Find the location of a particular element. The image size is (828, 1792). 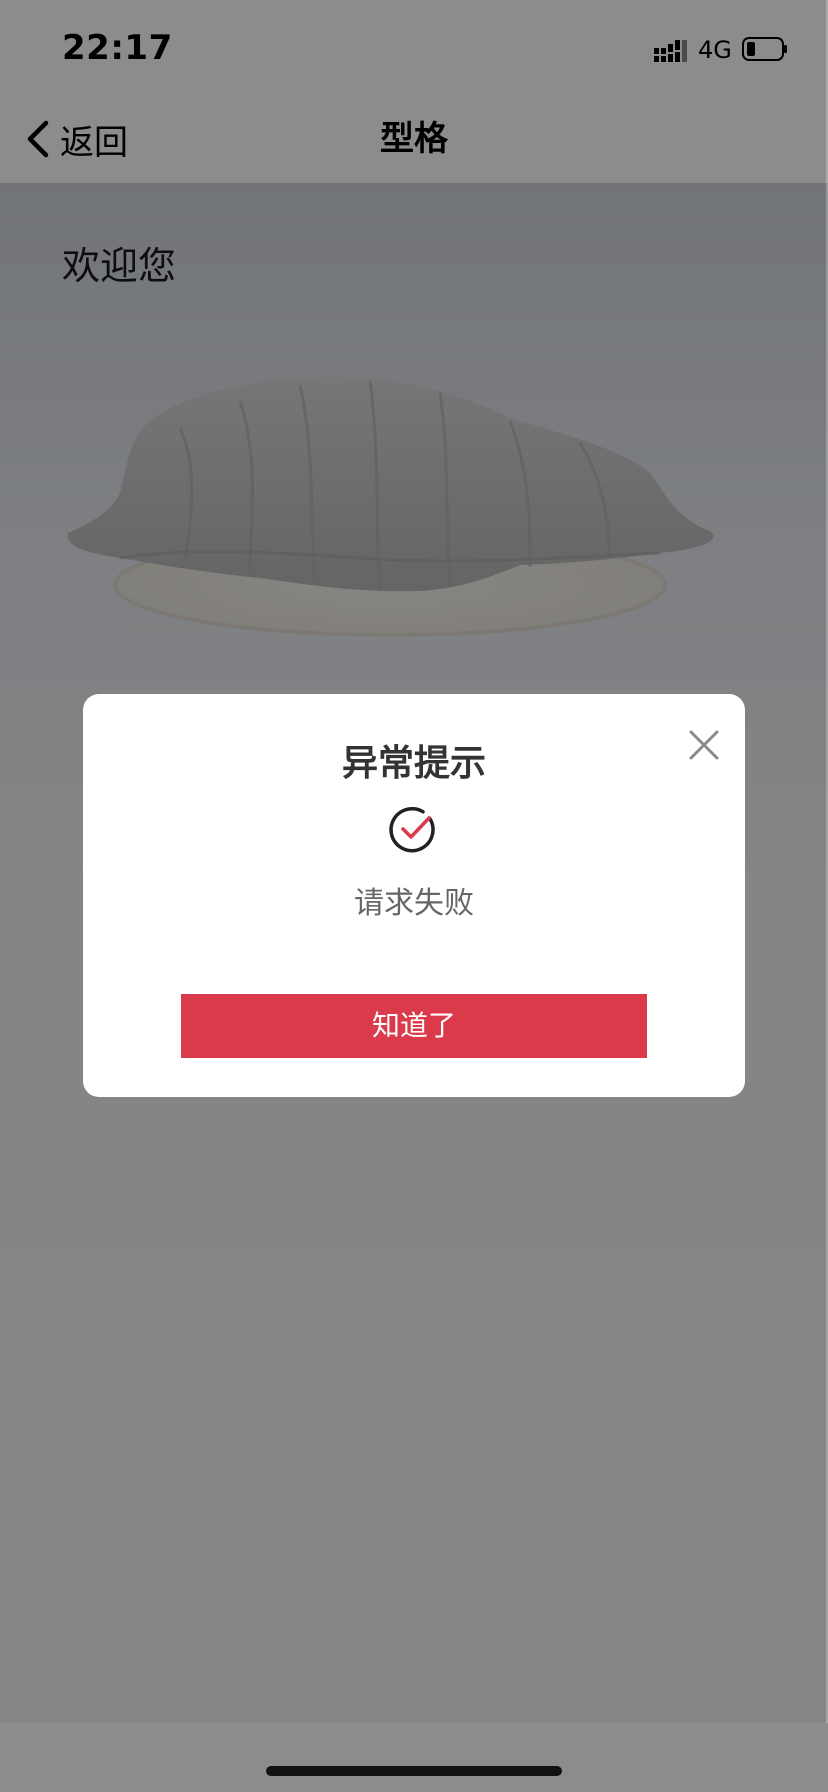

home-indicator is located at coordinates (414, 1771).